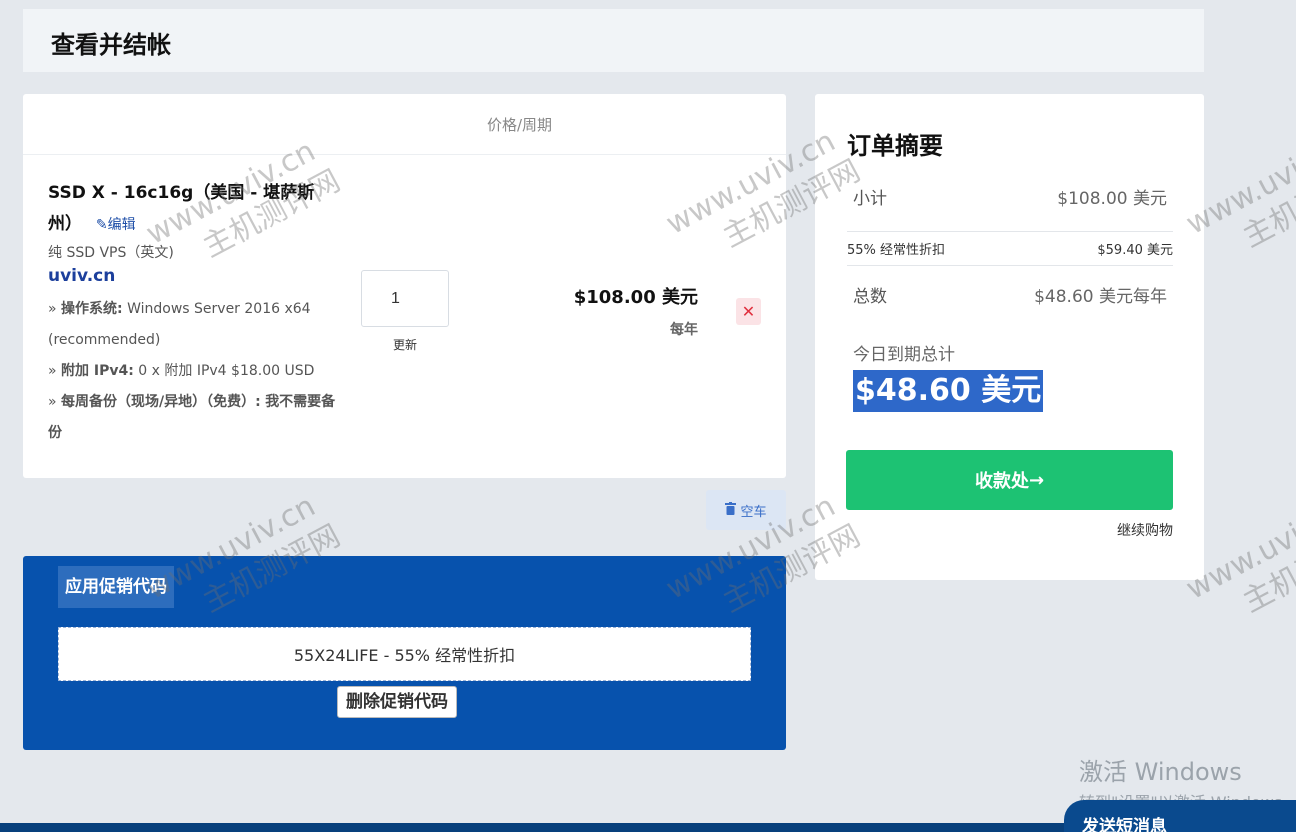 Image resolution: width=1296 pixels, height=832 pixels. I want to click on close-icon: ✕, so click(748, 311).